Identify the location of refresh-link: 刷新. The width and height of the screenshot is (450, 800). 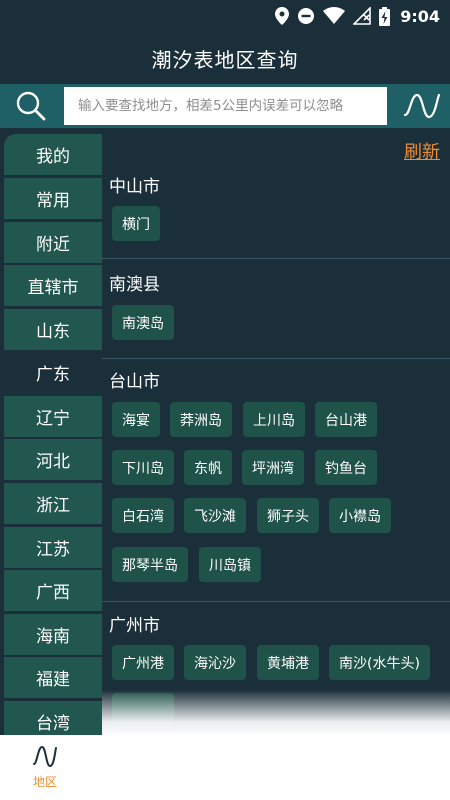
(422, 151).